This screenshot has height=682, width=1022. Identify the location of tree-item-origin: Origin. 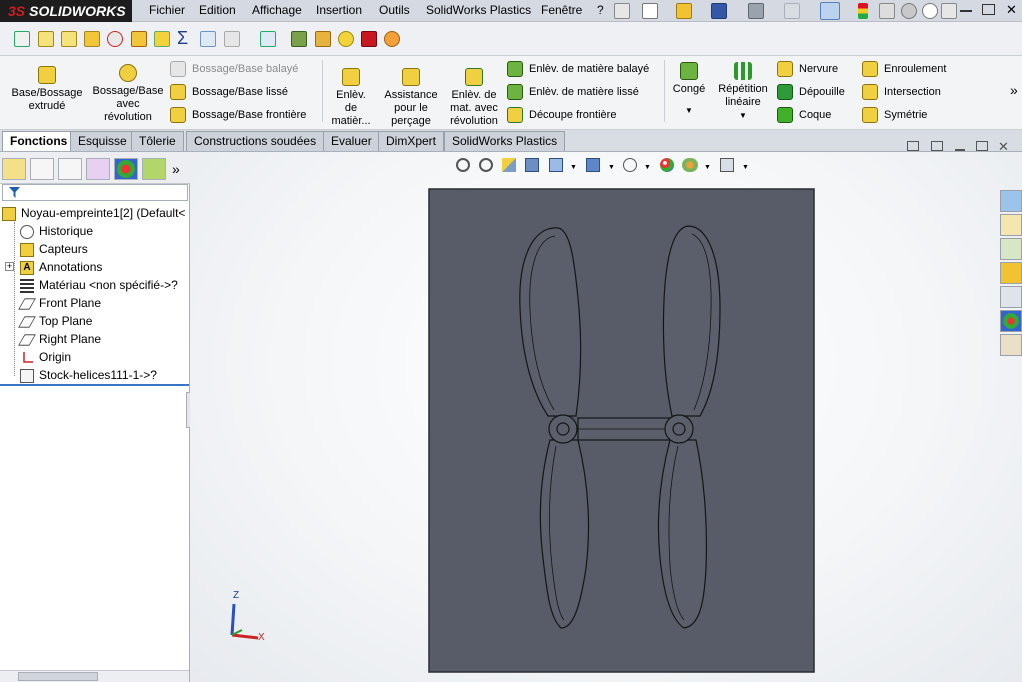
(45, 357).